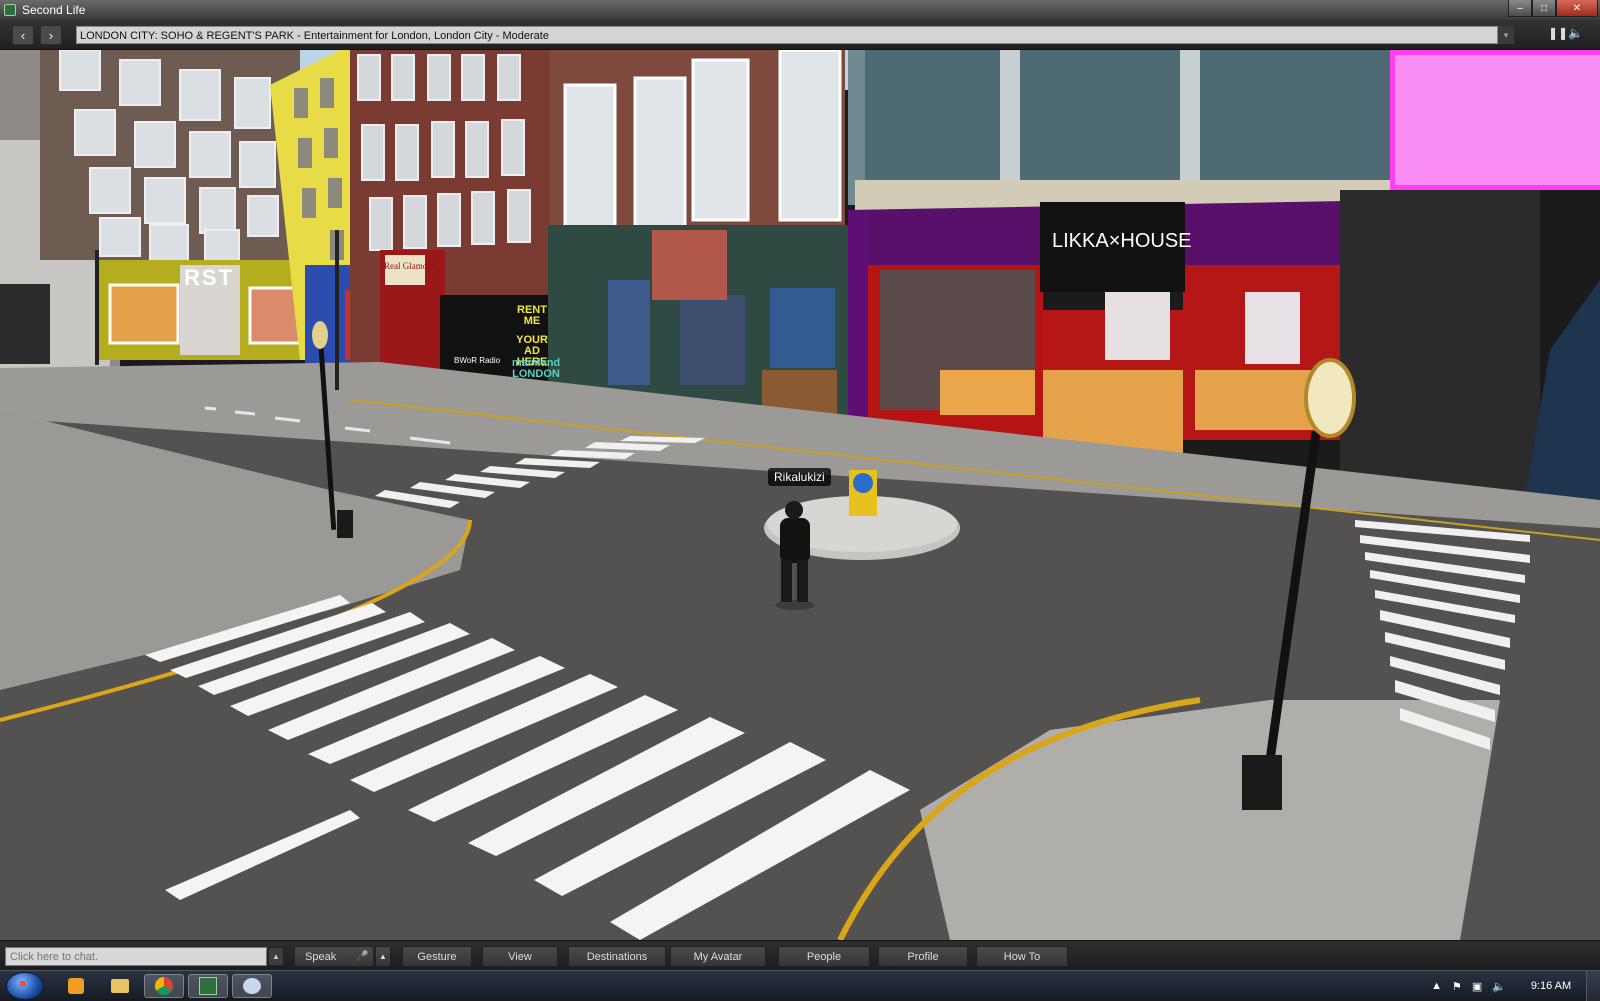 The image size is (1600, 1001). I want to click on tray-expand-icon: ▲, so click(1436, 986).